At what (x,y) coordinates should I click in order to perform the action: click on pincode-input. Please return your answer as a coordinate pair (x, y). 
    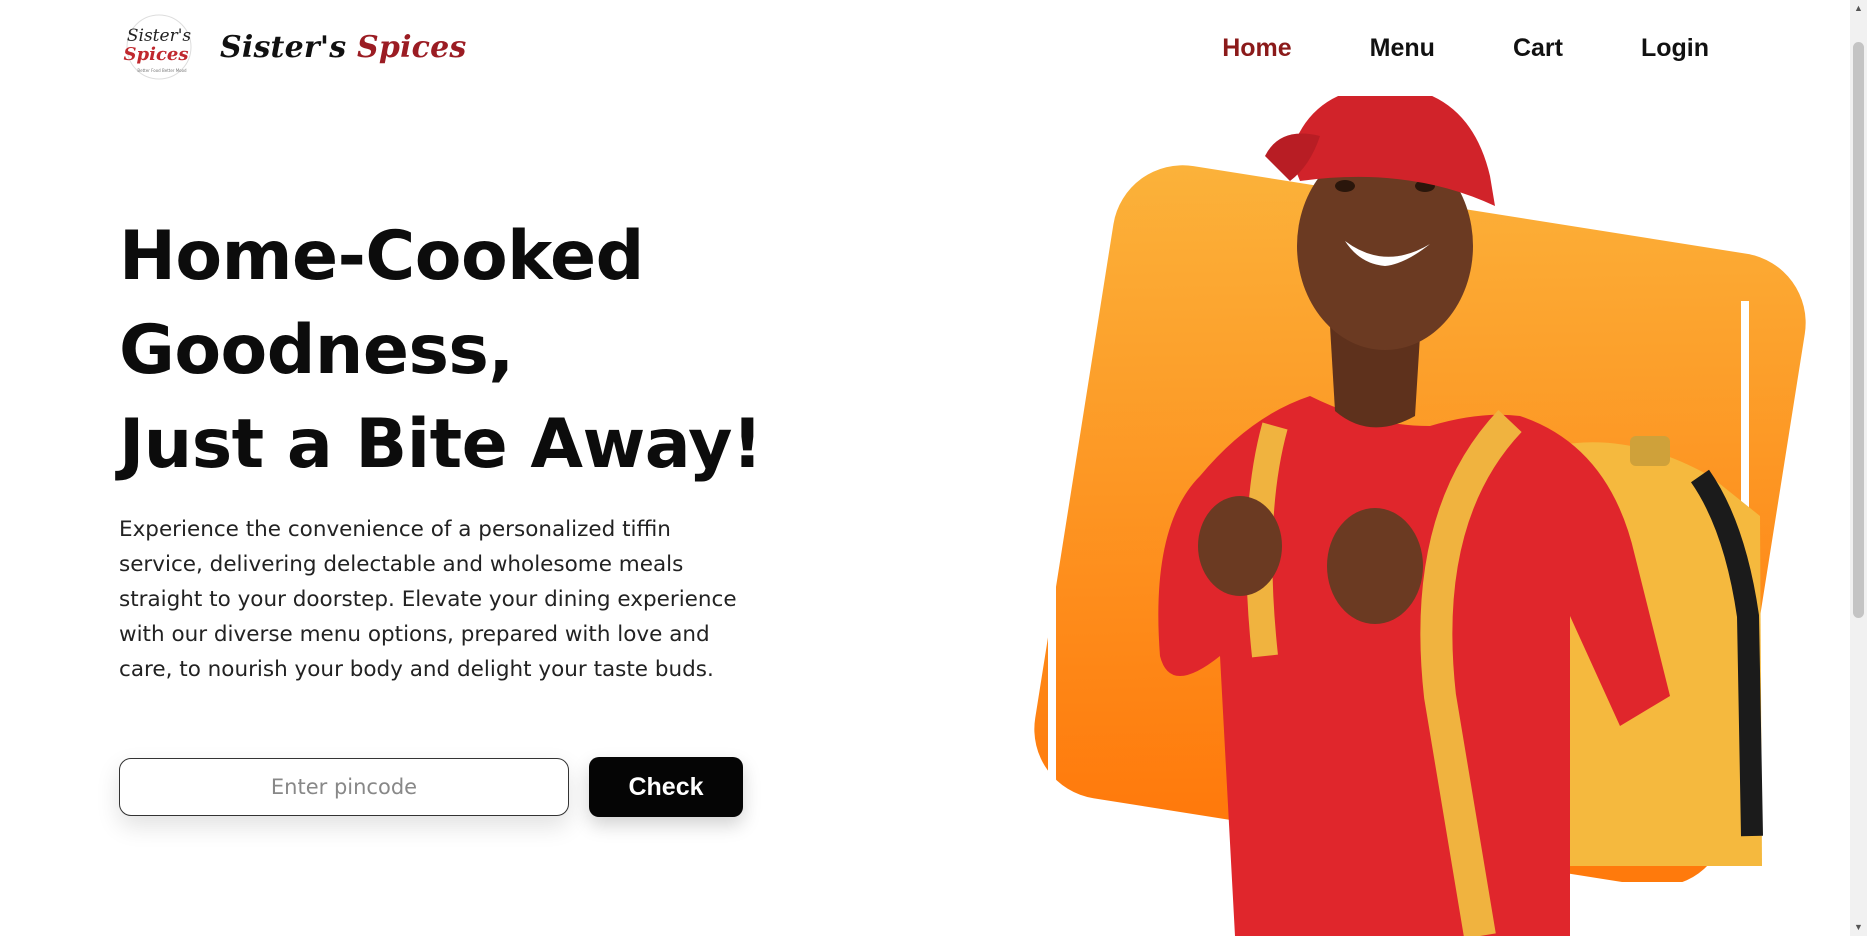
    Looking at the image, I should click on (344, 787).